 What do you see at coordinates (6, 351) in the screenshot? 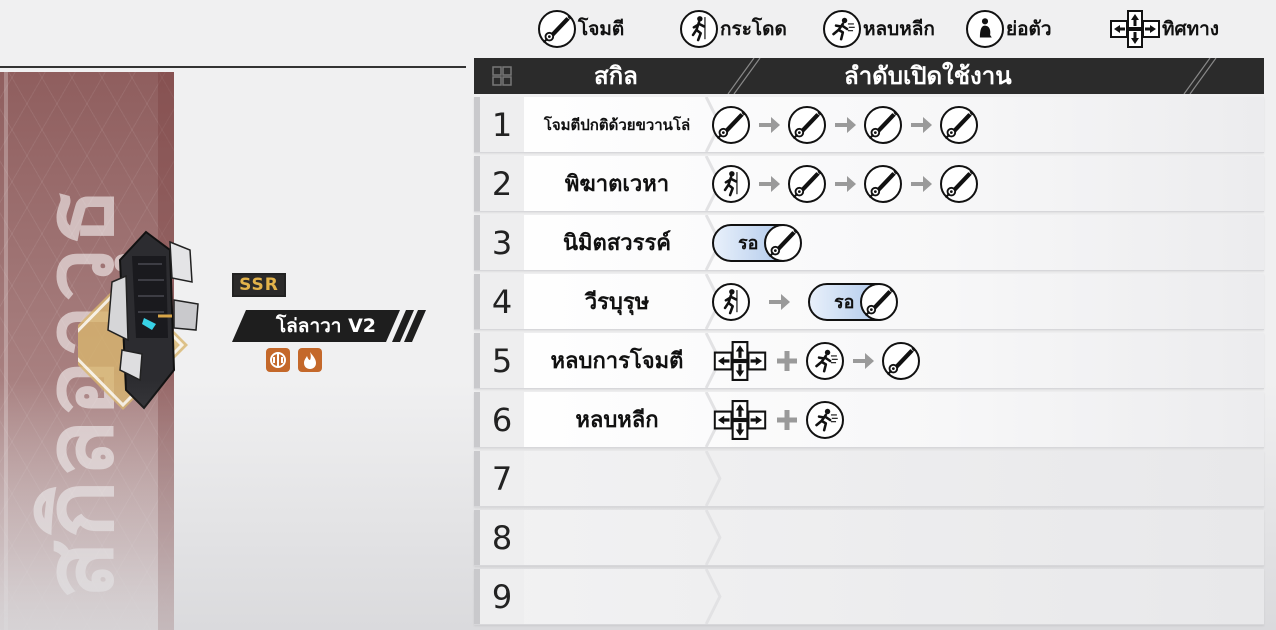
I see `banner-stripe` at bounding box center [6, 351].